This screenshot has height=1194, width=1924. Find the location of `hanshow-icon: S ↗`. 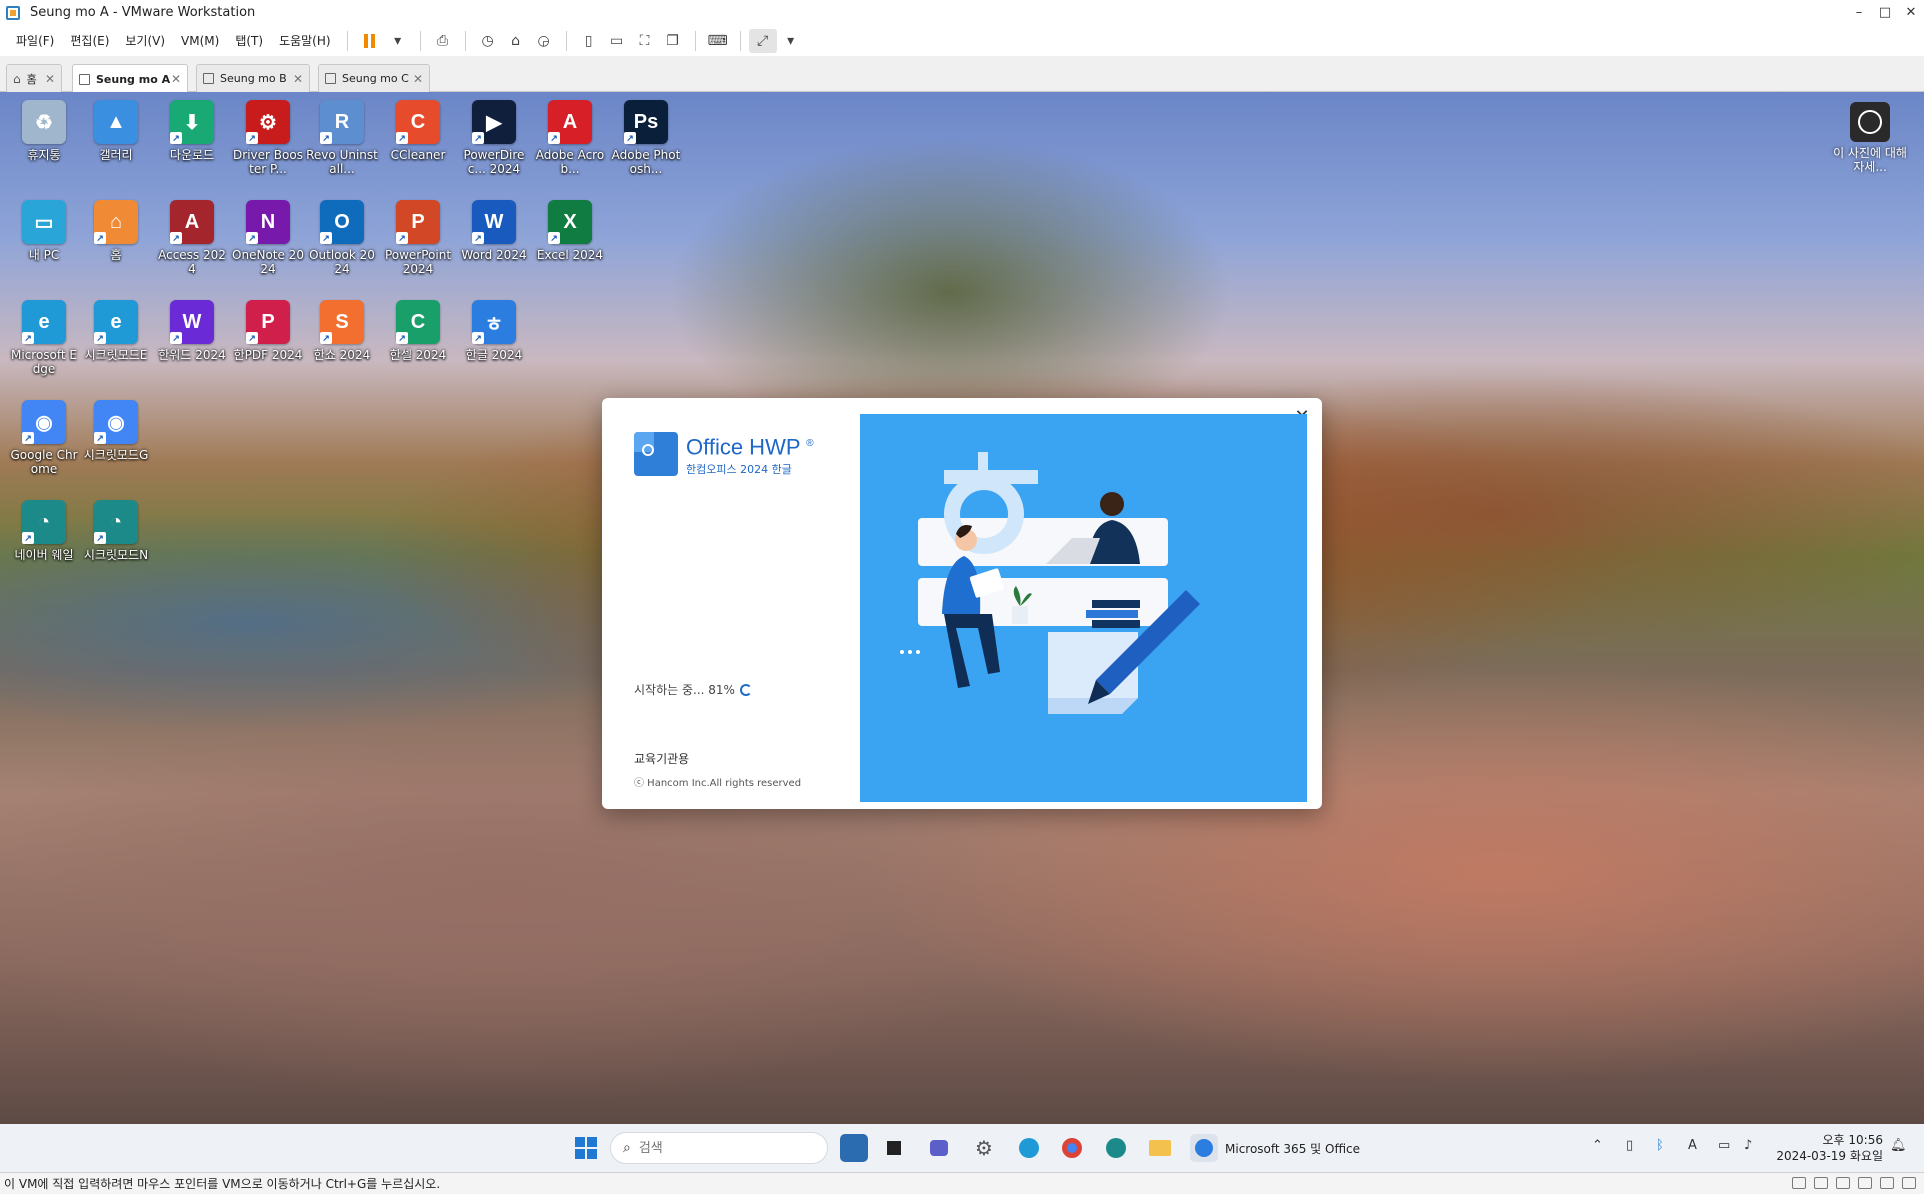

hanshow-icon: S ↗ is located at coordinates (342, 322).